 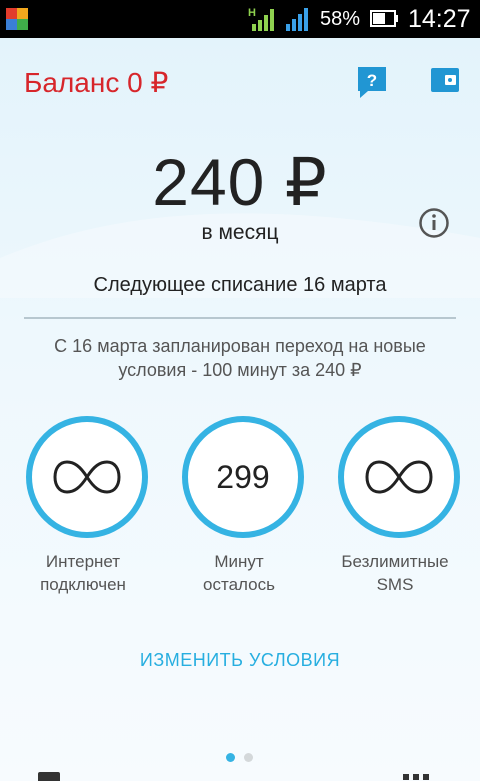 What do you see at coordinates (261, 19) in the screenshot?
I see `mobile-signal-icon: H` at bounding box center [261, 19].